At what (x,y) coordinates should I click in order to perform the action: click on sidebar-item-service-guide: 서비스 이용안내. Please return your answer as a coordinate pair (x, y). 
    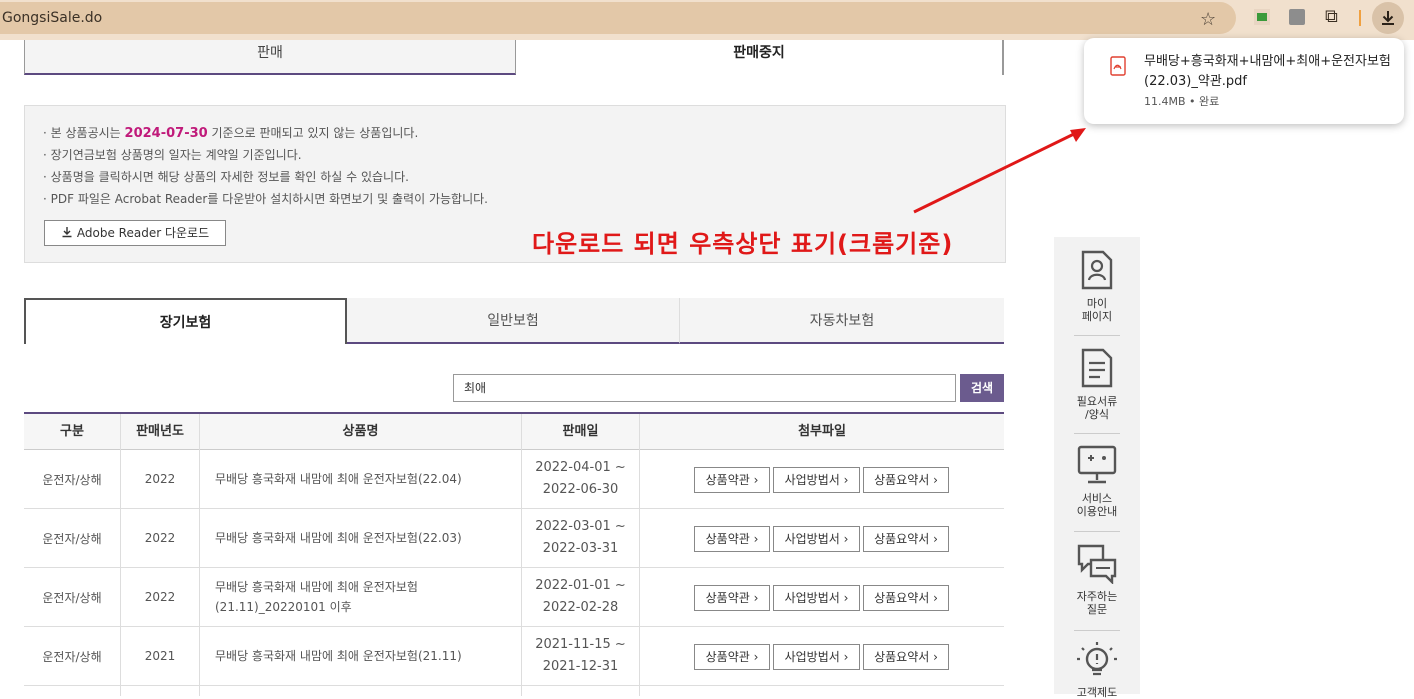
    Looking at the image, I should click on (1097, 481).